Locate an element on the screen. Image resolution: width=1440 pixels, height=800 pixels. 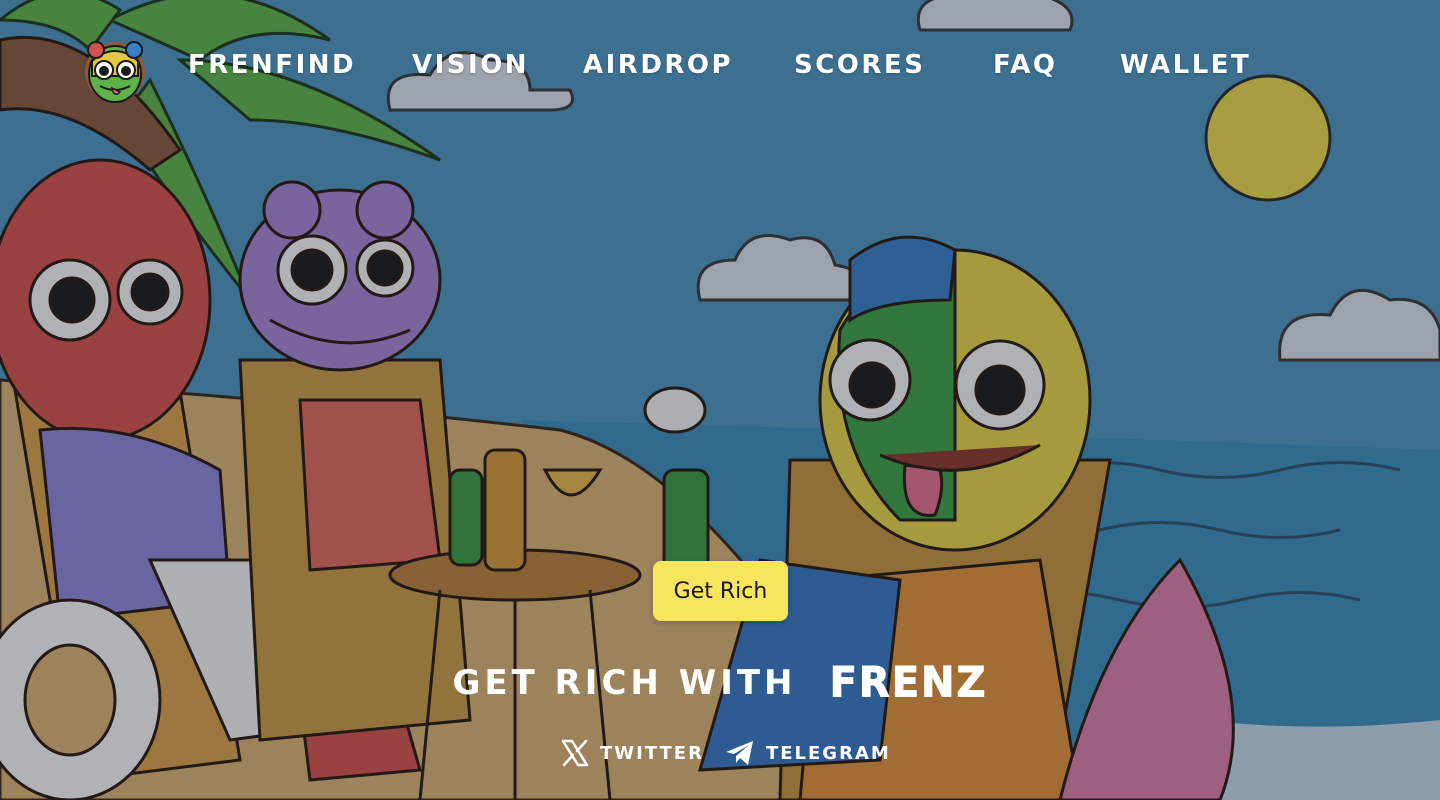
frenz-logo is located at coordinates (115, 71).